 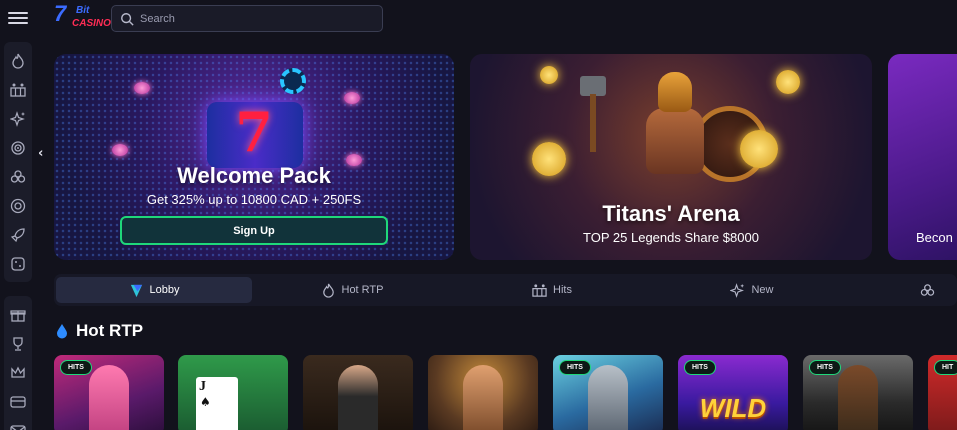 I want to click on sidebar-item-crash, so click(x=18, y=234).